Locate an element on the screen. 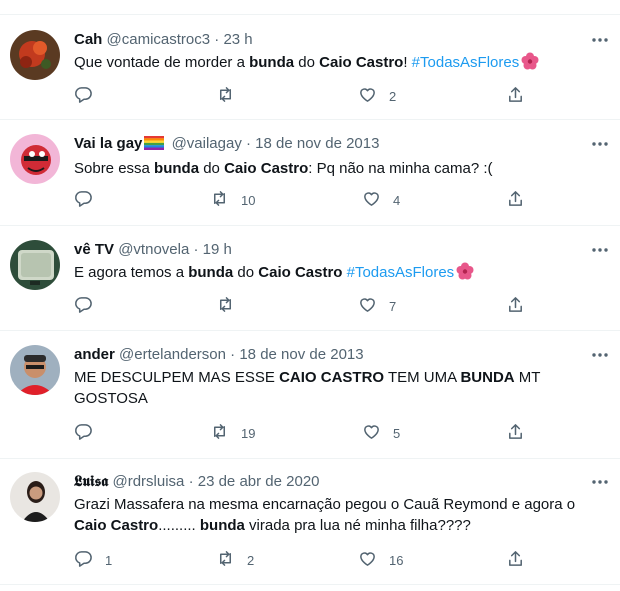  tweet-actions: 10 4 is located at coordinates (310, 201).